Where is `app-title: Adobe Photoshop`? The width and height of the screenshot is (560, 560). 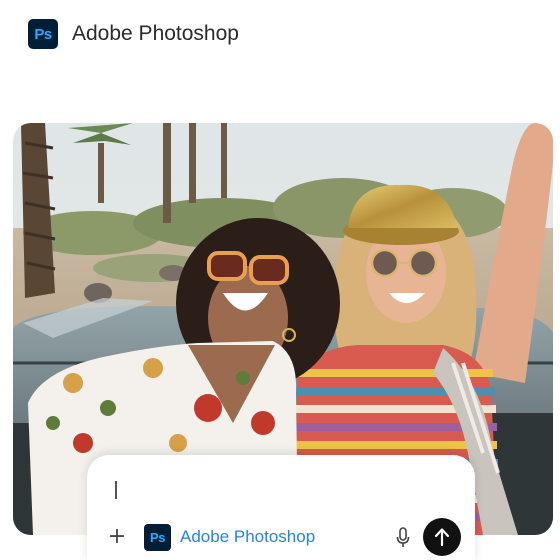 app-title: Adobe Photoshop is located at coordinates (155, 33).